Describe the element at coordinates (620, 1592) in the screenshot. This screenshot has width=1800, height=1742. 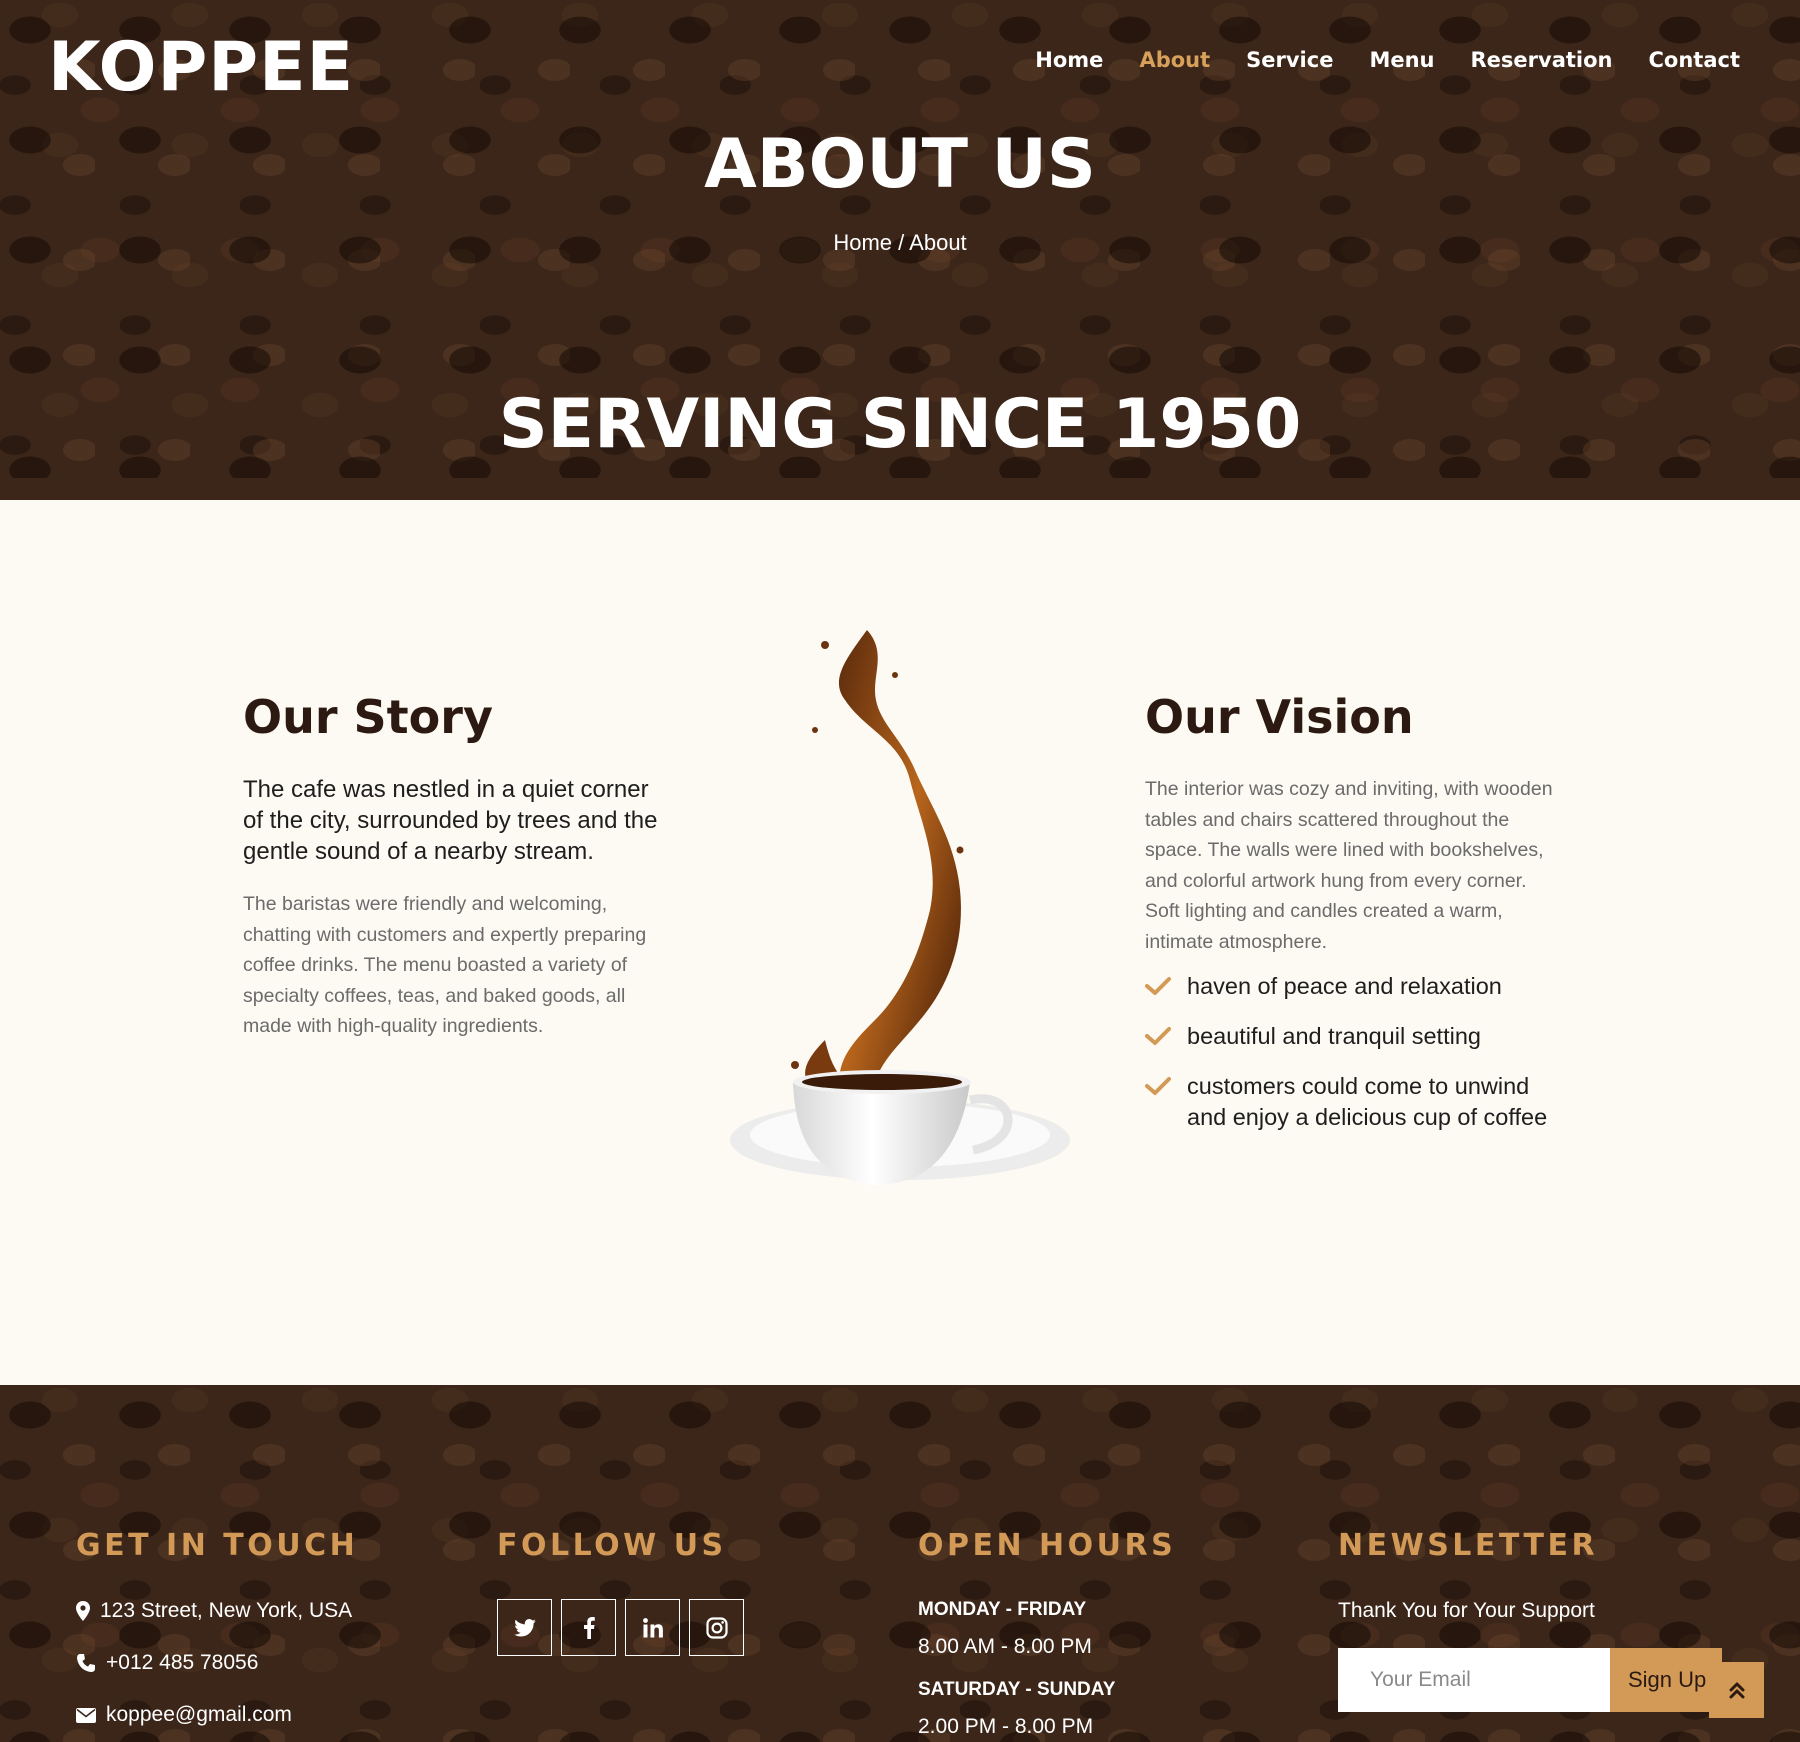
I see `follow-us-column: FOLLOW US` at that location.